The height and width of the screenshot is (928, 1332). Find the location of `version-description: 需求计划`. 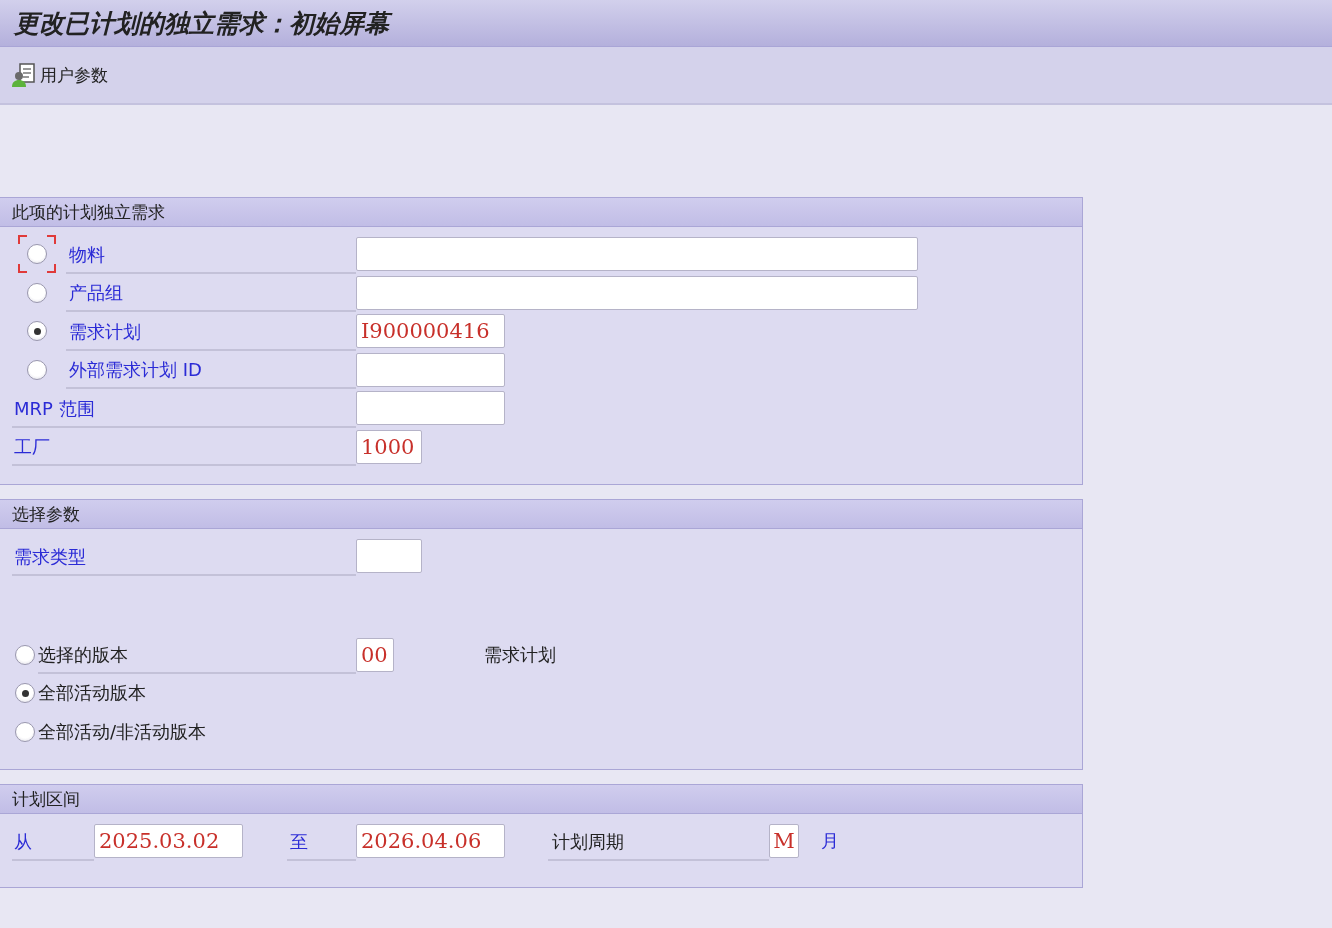

version-description: 需求计划 is located at coordinates (520, 654).